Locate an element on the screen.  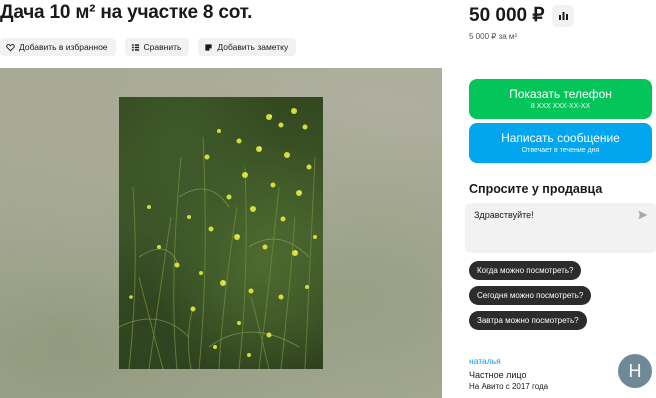
seller-name-link: наталья is located at coordinates (508, 361).